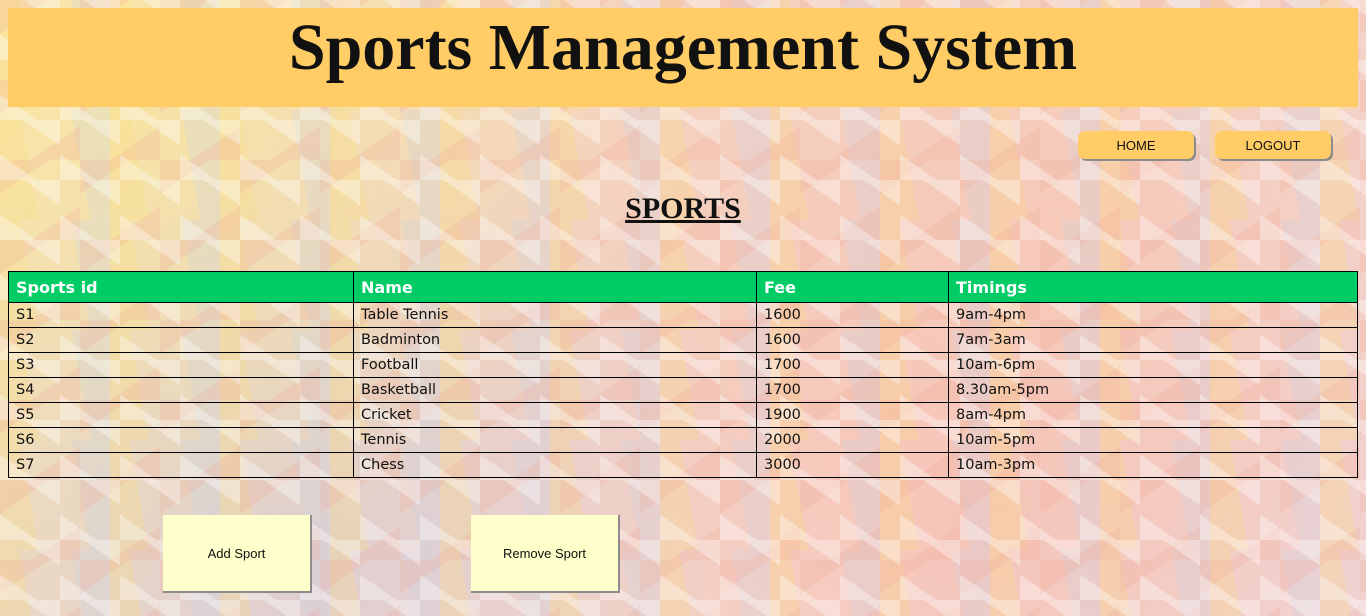 The image size is (1366, 616). Describe the element at coordinates (181, 390) in the screenshot. I see `cell-sports-id: S4` at that location.